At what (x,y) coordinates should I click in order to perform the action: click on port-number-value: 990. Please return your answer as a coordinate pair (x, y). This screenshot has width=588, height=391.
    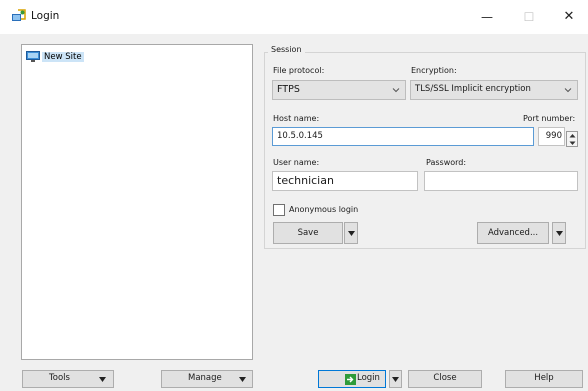
    Looking at the image, I should click on (553, 136).